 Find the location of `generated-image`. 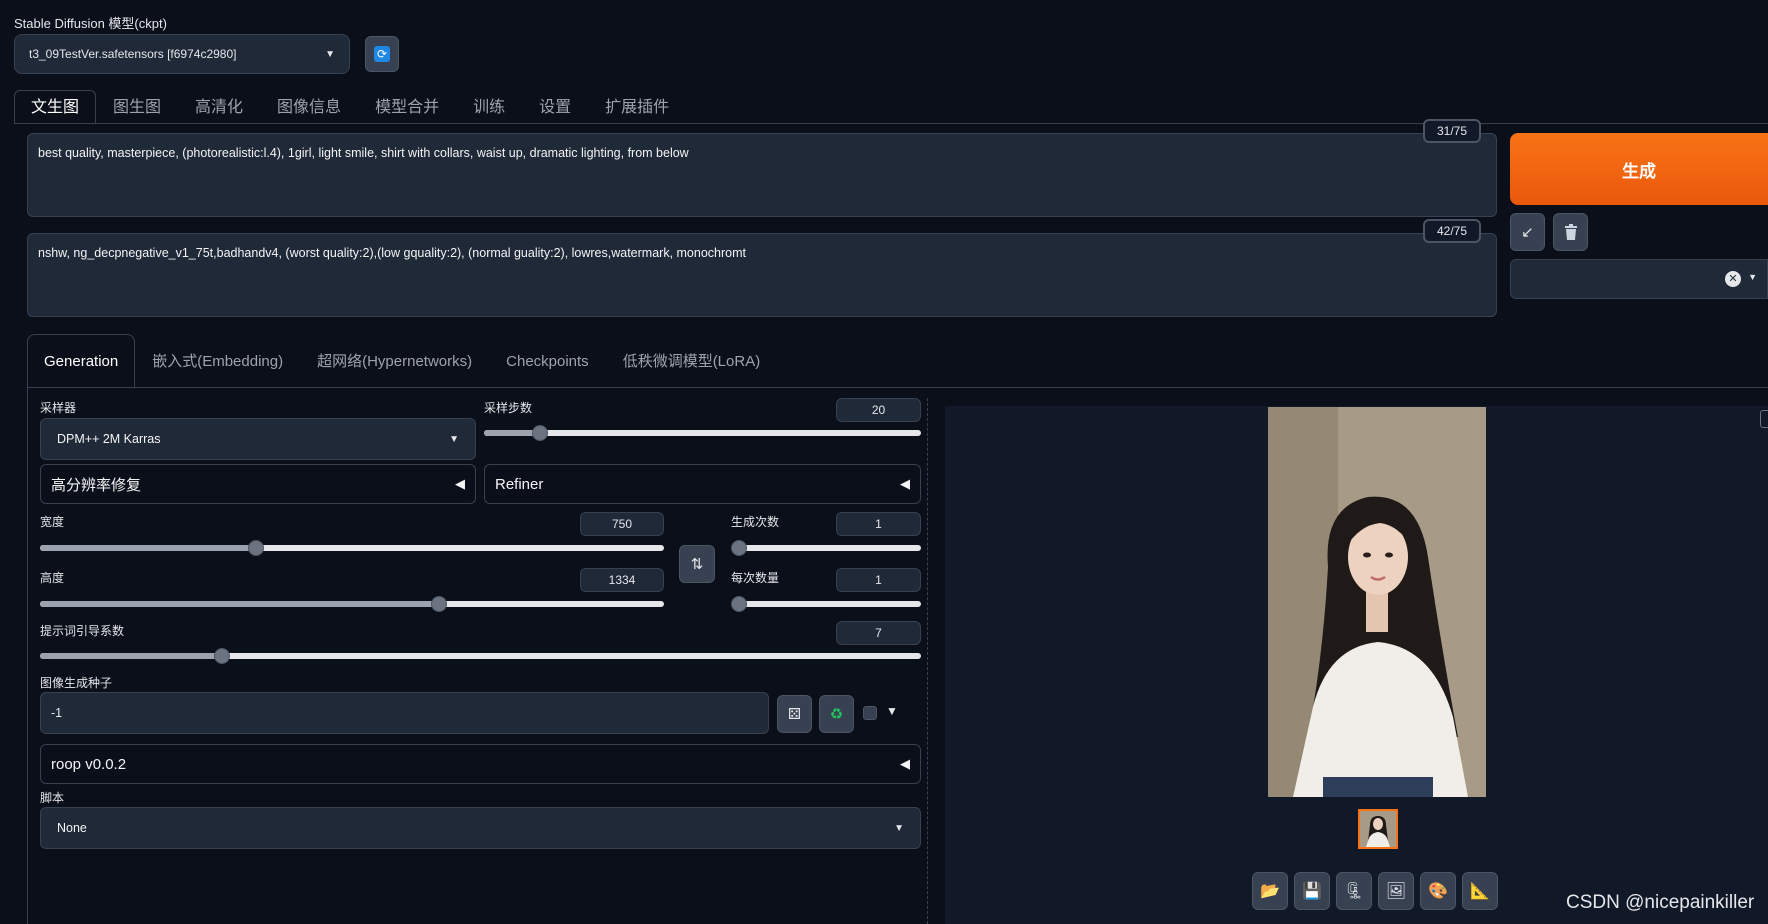

generated-image is located at coordinates (1377, 602).